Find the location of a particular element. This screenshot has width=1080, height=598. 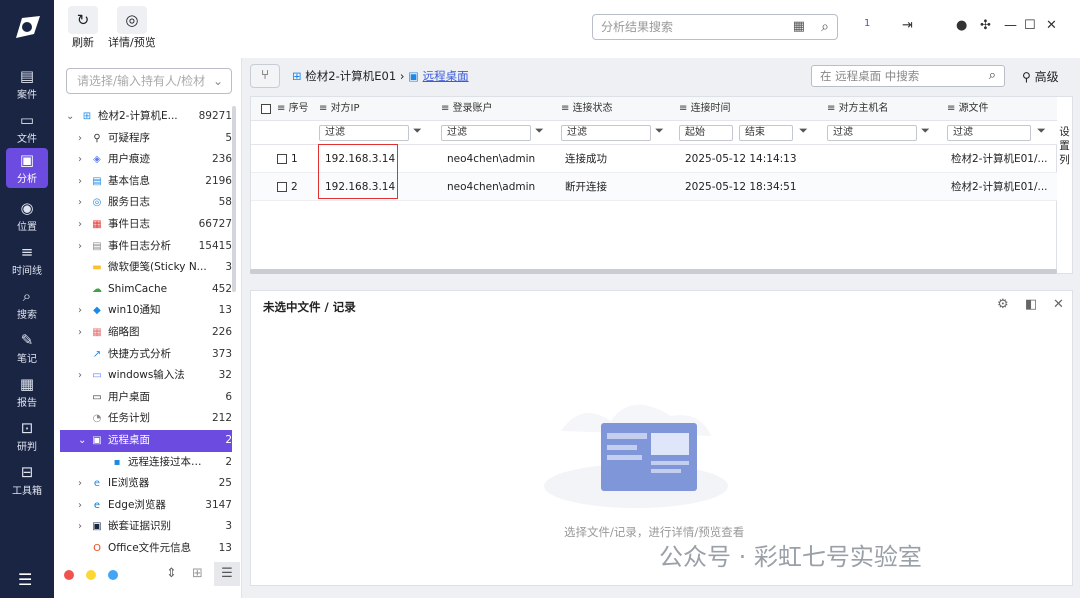

col-time: ≡ 连接时间 is located at coordinates (705, 109).